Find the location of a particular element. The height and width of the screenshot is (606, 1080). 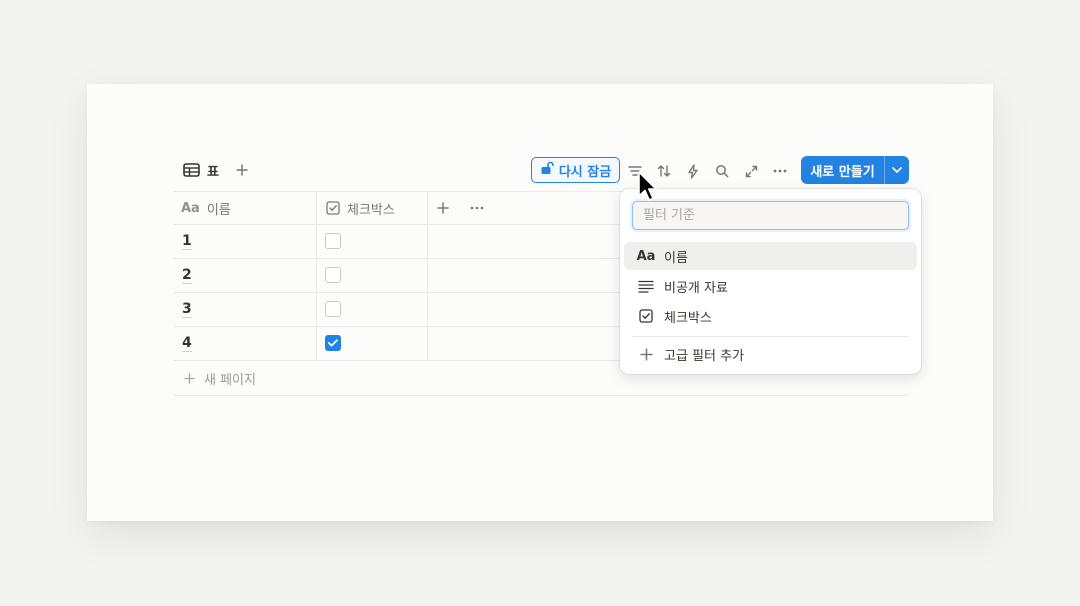

row-name-cell: 1 is located at coordinates (187, 241).